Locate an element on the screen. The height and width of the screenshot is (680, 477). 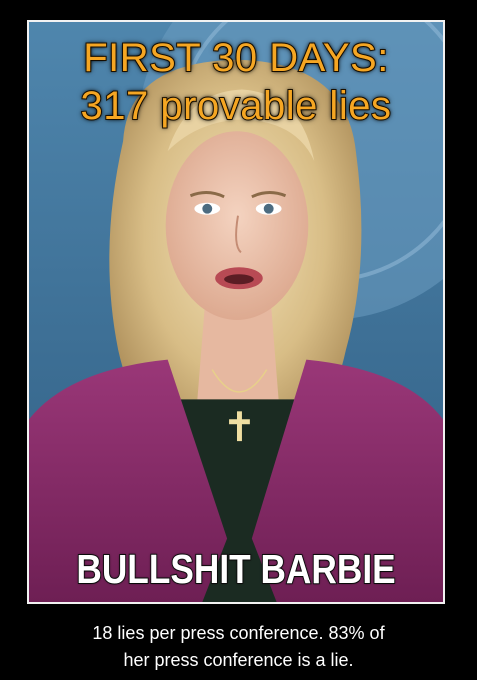
headline-line-2: 317 provable lies is located at coordinates (236, 106).